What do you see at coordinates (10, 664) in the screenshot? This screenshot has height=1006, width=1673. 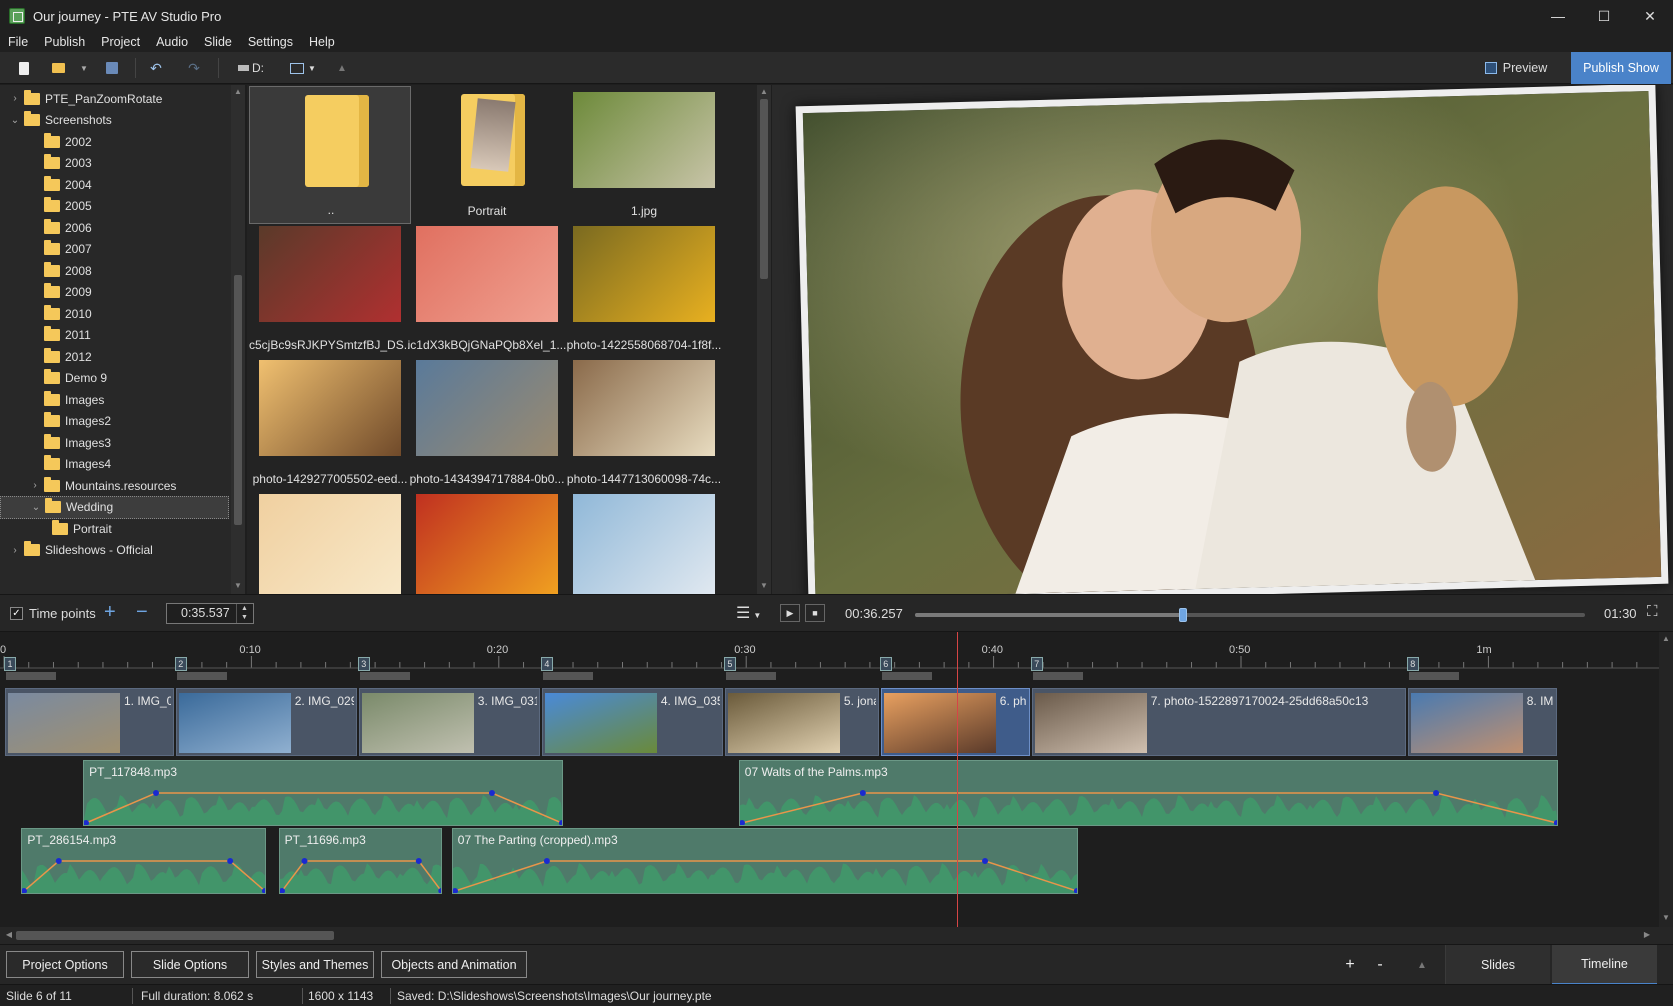 I see `slide-marker: 1` at bounding box center [10, 664].